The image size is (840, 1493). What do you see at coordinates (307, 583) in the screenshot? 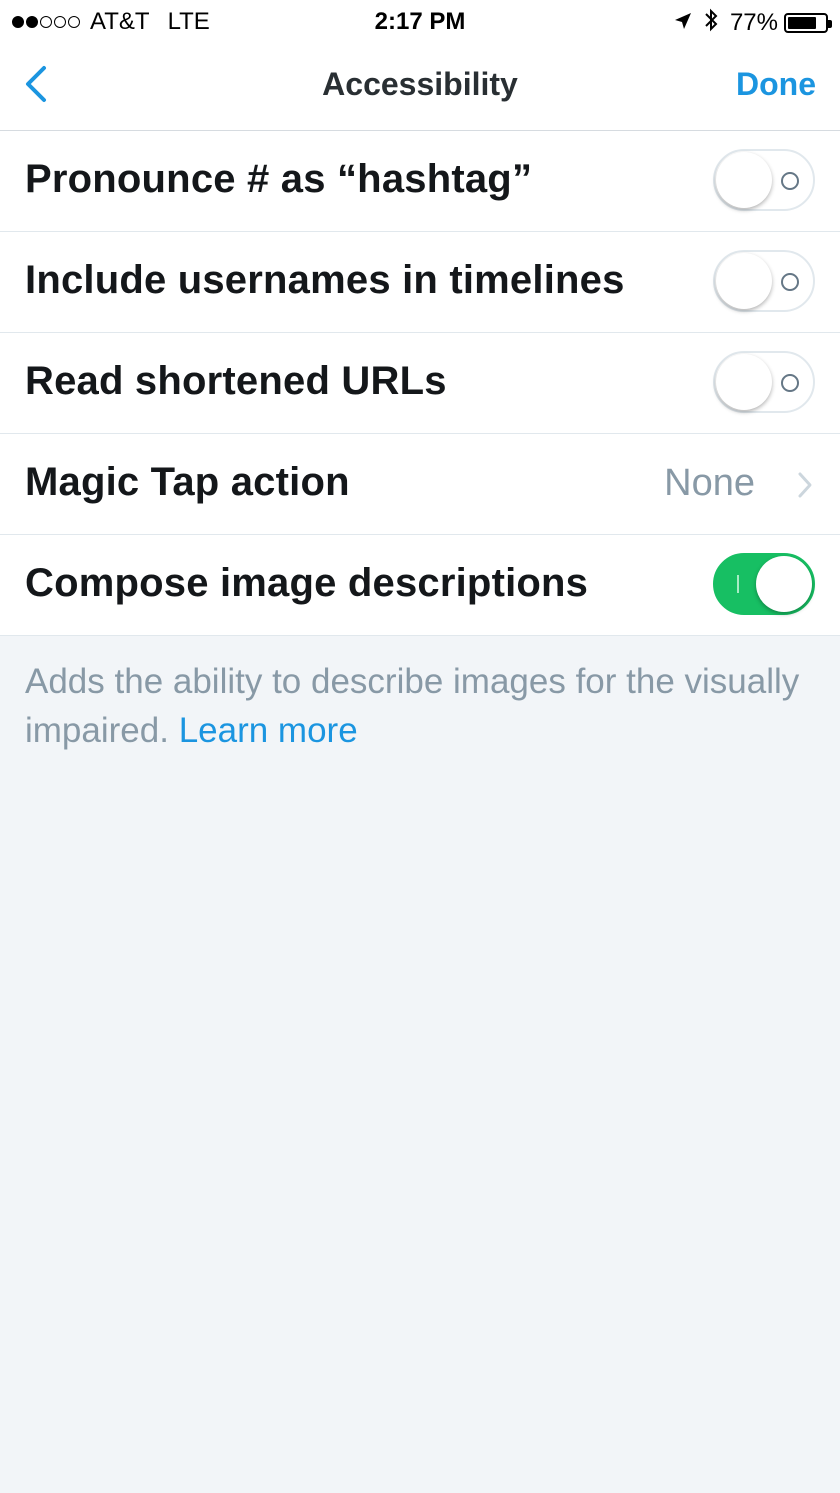
I see `setting-label: Compose image descriptions` at bounding box center [307, 583].